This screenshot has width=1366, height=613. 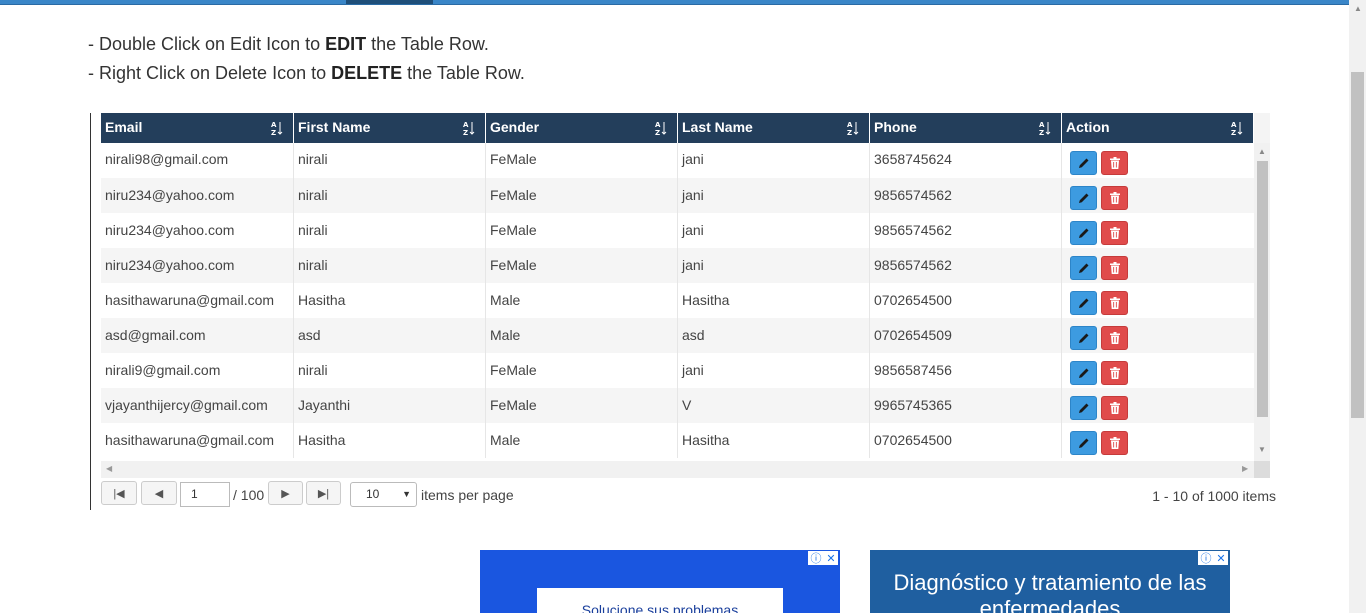 I want to click on table-row: asd@gmail.com asd Male asd 0702654509, so click(x=677, y=335).